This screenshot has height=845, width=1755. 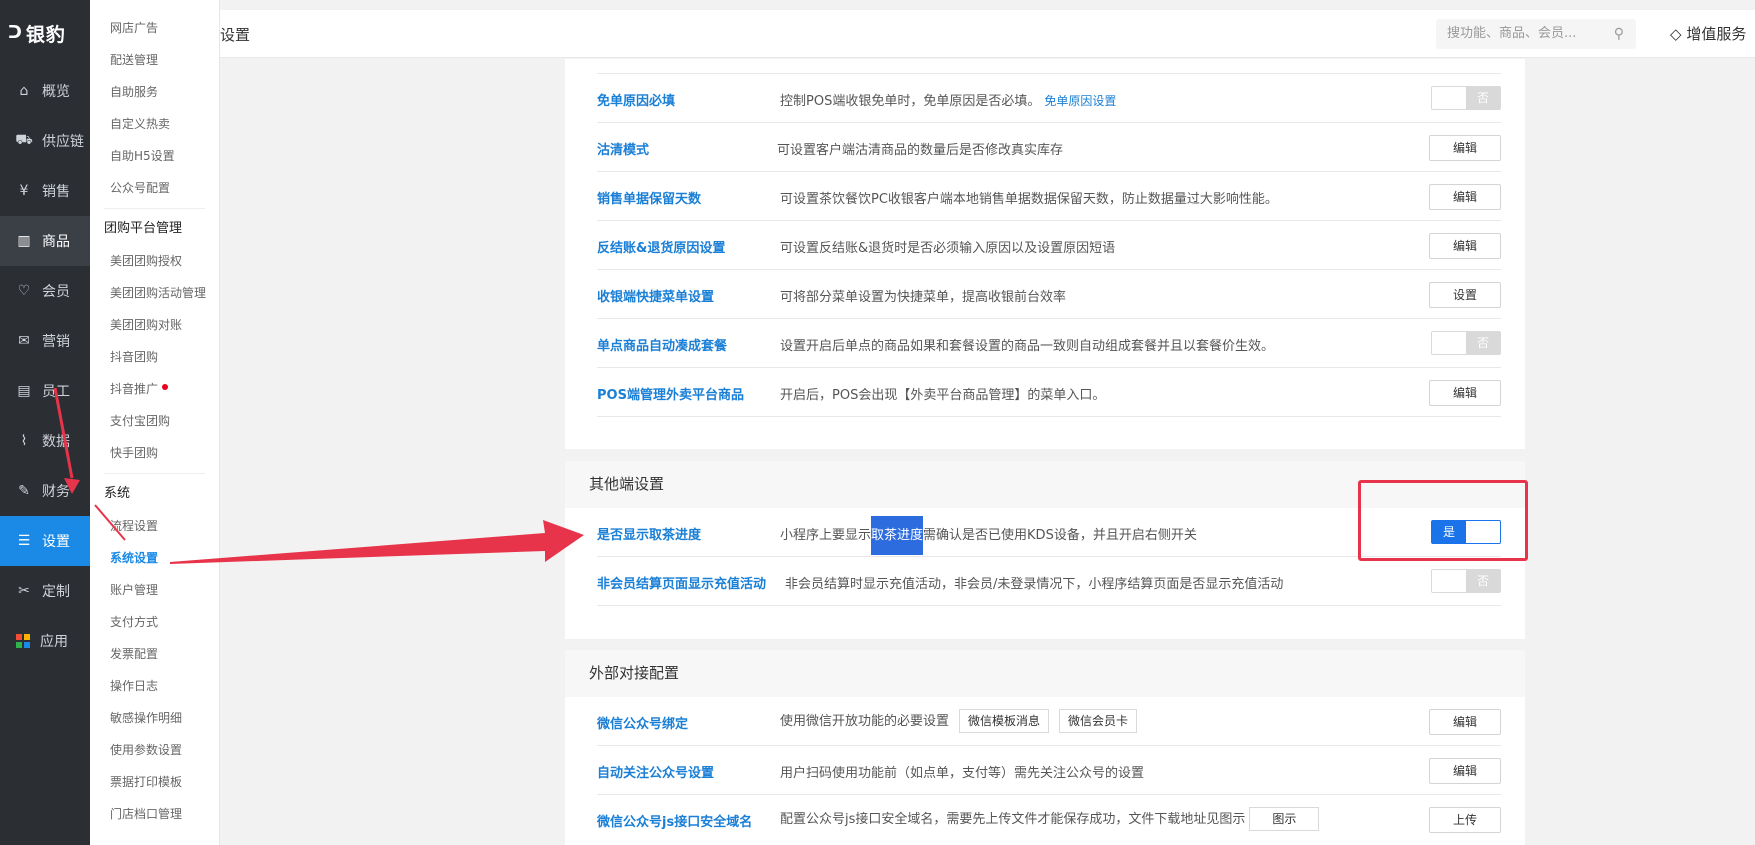 I want to click on submenu-item: 网店广告, so click(x=154, y=28).